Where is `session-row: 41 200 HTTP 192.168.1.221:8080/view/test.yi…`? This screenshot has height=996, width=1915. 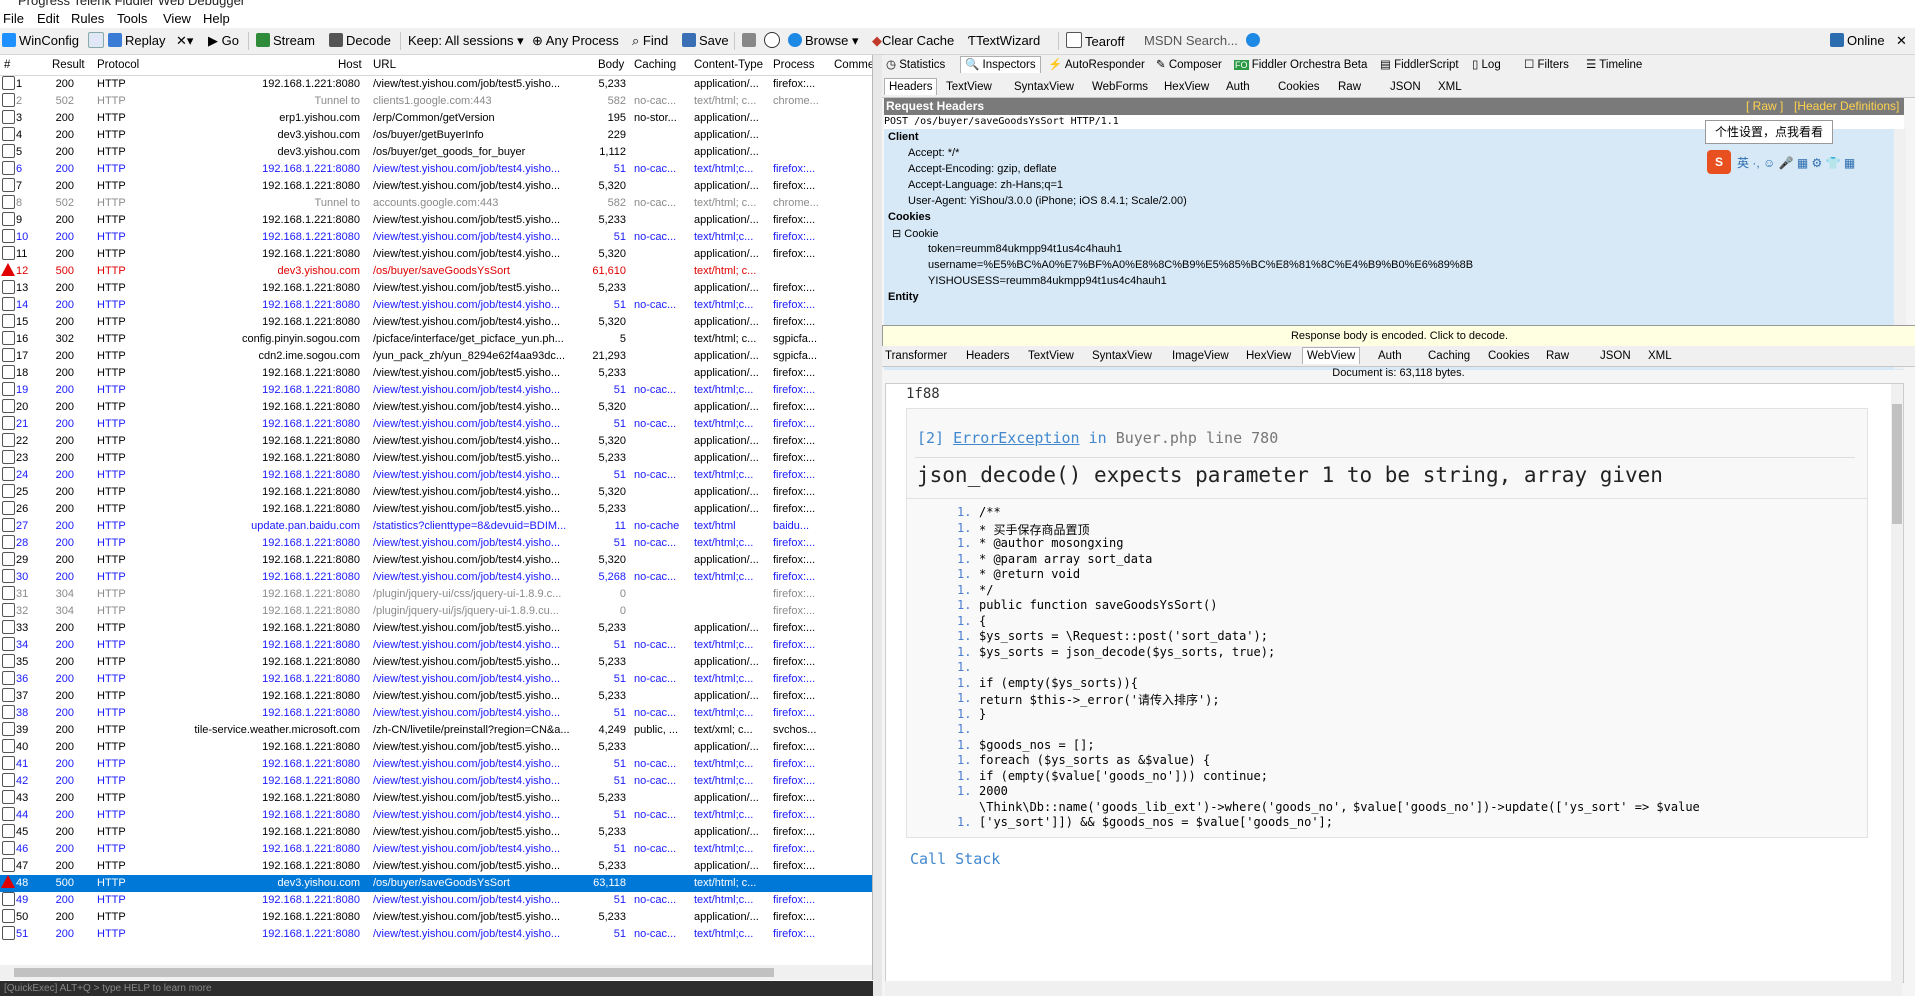
session-row: 41 200 HTTP 192.168.1.221:8080/view/test.yi… is located at coordinates (436, 764).